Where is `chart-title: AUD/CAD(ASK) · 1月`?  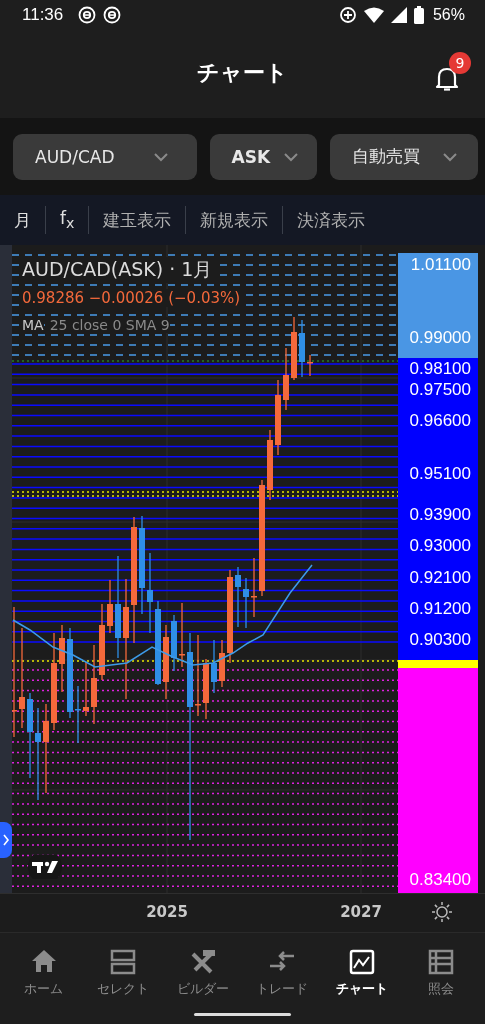
chart-title: AUD/CAD(ASK) · 1月 is located at coordinates (119, 270).